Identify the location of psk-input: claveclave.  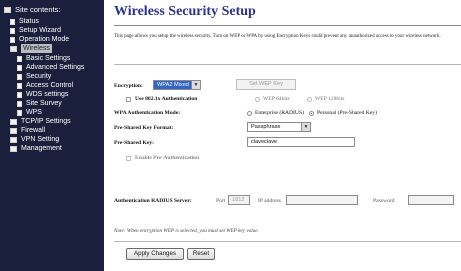
(301, 142).